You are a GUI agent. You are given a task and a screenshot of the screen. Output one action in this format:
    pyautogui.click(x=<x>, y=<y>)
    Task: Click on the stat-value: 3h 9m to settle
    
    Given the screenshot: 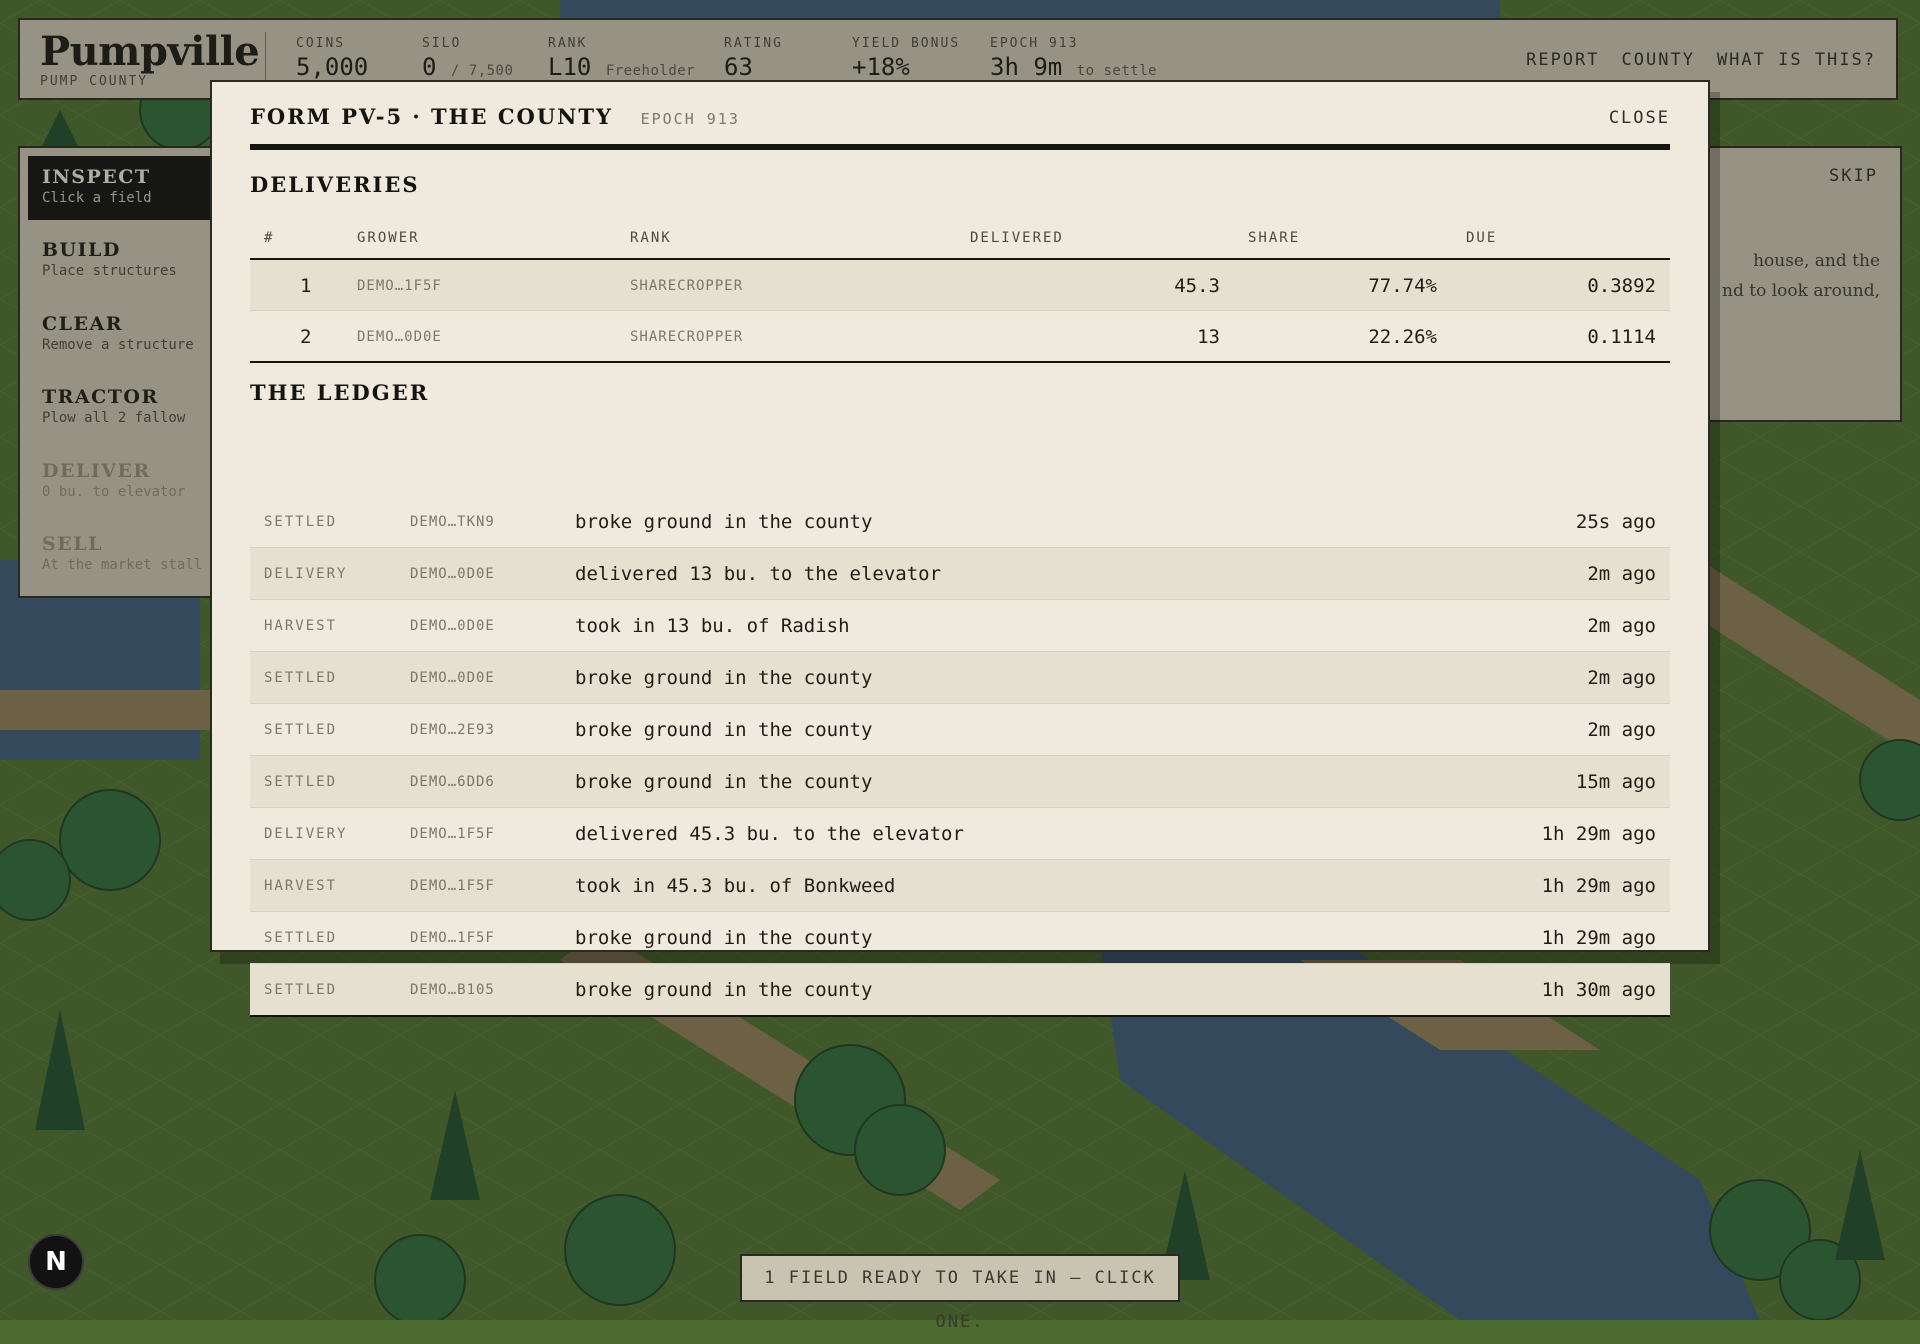 What is the action you would take?
    pyautogui.click(x=1074, y=67)
    